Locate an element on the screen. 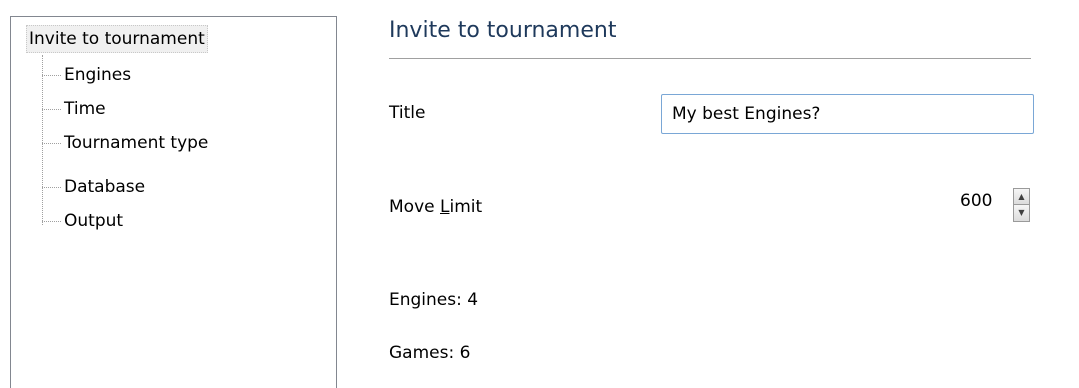  move-limit-spinner: ▲ ▼ is located at coordinates (1021, 205).